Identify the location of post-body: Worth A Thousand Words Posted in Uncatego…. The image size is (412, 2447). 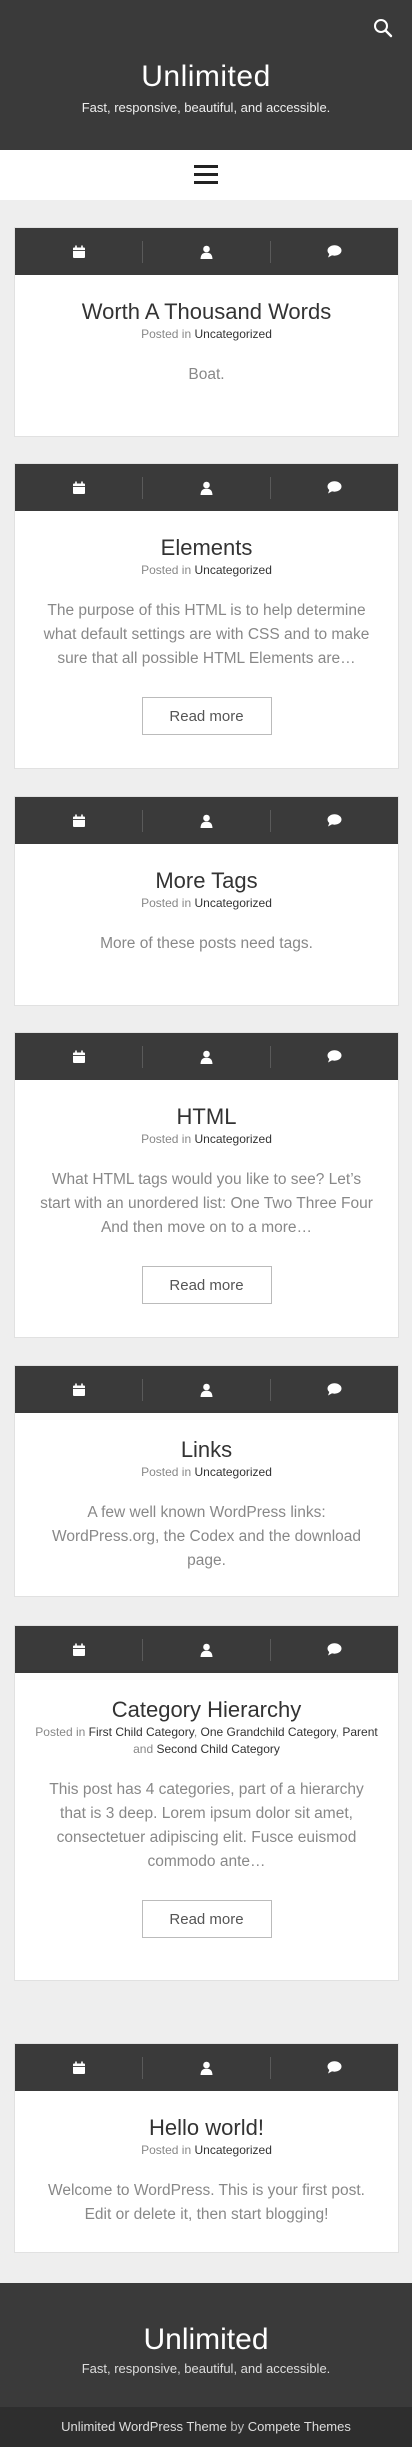
(206, 343).